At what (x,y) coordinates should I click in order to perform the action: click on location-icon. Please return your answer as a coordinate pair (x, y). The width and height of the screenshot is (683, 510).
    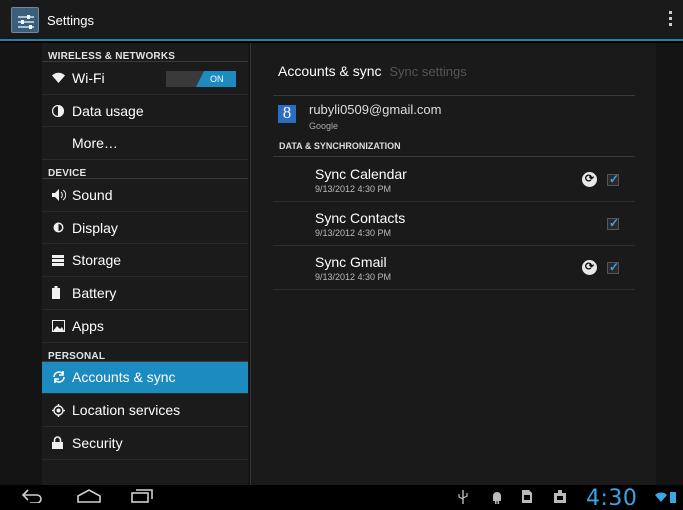
    Looking at the image, I should click on (62, 410).